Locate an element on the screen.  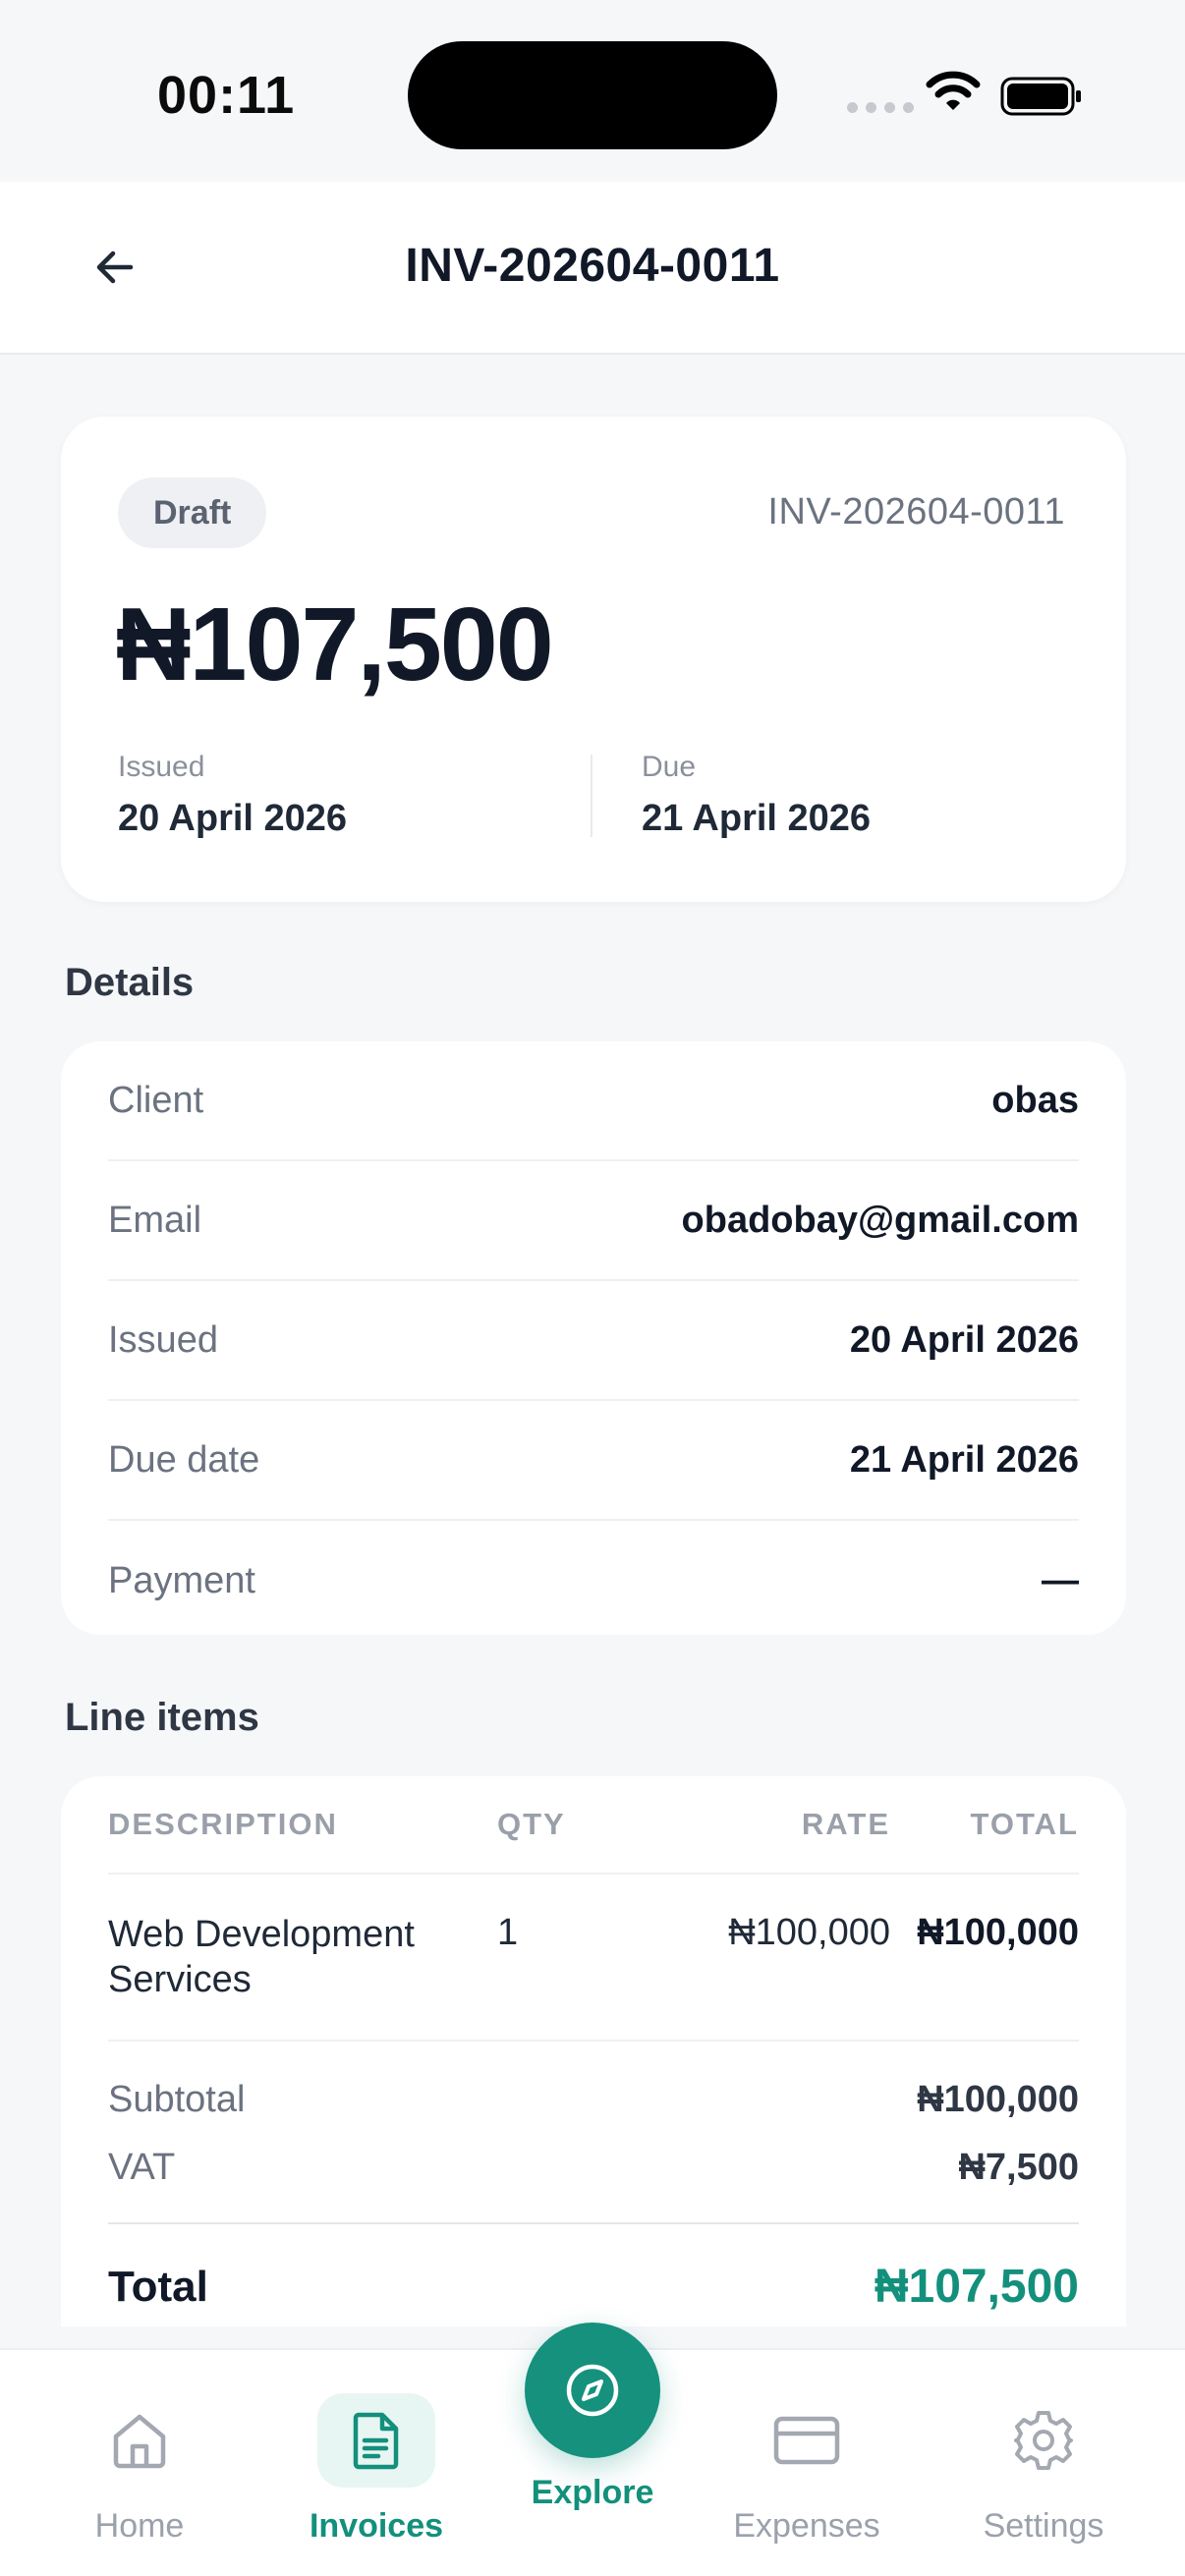
document-icon is located at coordinates (376, 2441).